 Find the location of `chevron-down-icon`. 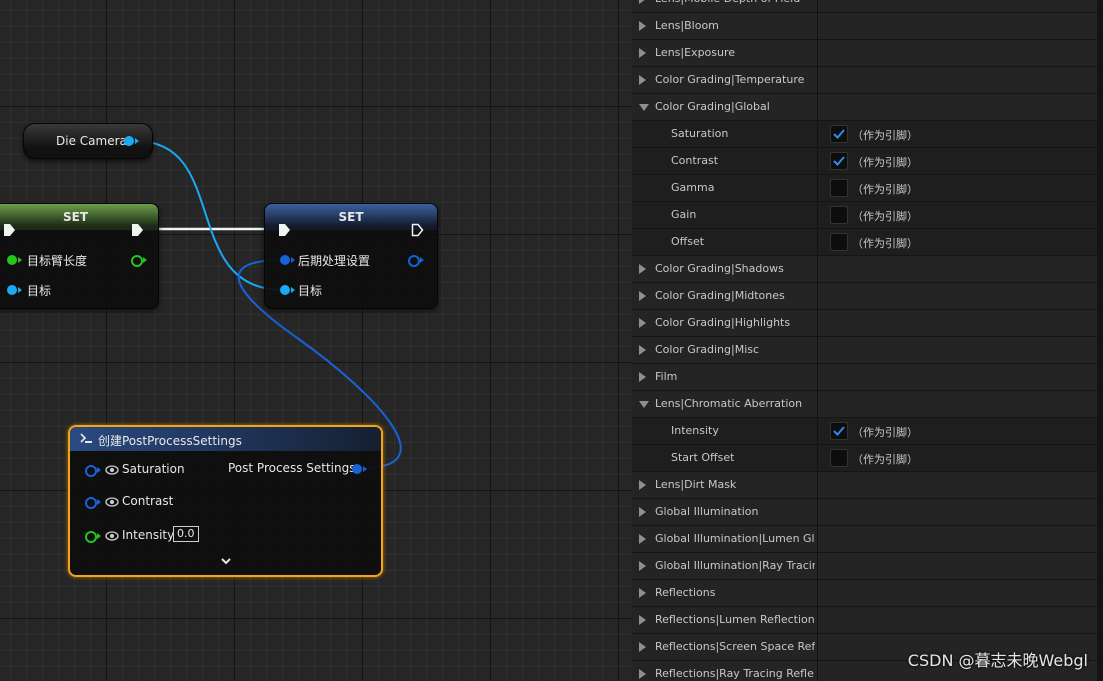

chevron-down-icon is located at coordinates (226, 562).